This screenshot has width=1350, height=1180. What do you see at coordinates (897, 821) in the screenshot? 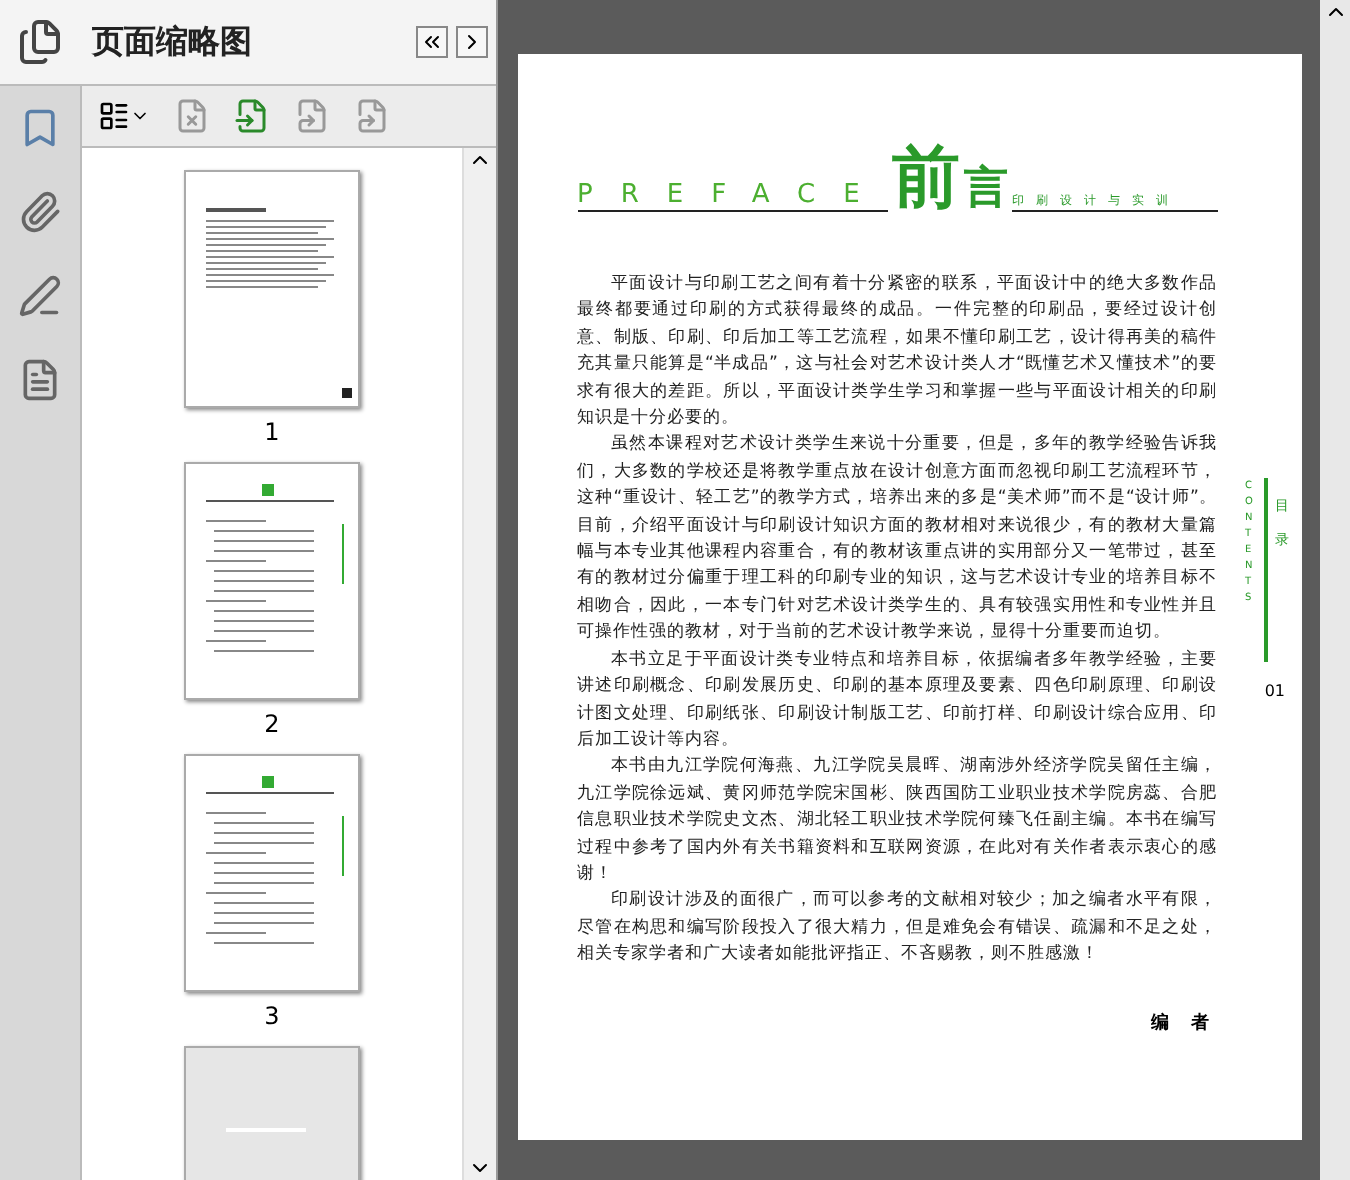
I see `paragraph: 本书由九江学院何海燕、九江学院吴晨晖、湖南涉外经济学院吴留任主编，九江学院徐远斌、黄冈师范学院宋国彬、陕西国防工业职业技术学院房蕊、合肥信息职业技术学院史文杰、湖北轻工职业技术学院何臻飞任副主编。本书在编写过程中参考了国内外有关书籍资料和互联网资源，在此对有关作者表示衷心的感谢！` at bounding box center [897, 821].